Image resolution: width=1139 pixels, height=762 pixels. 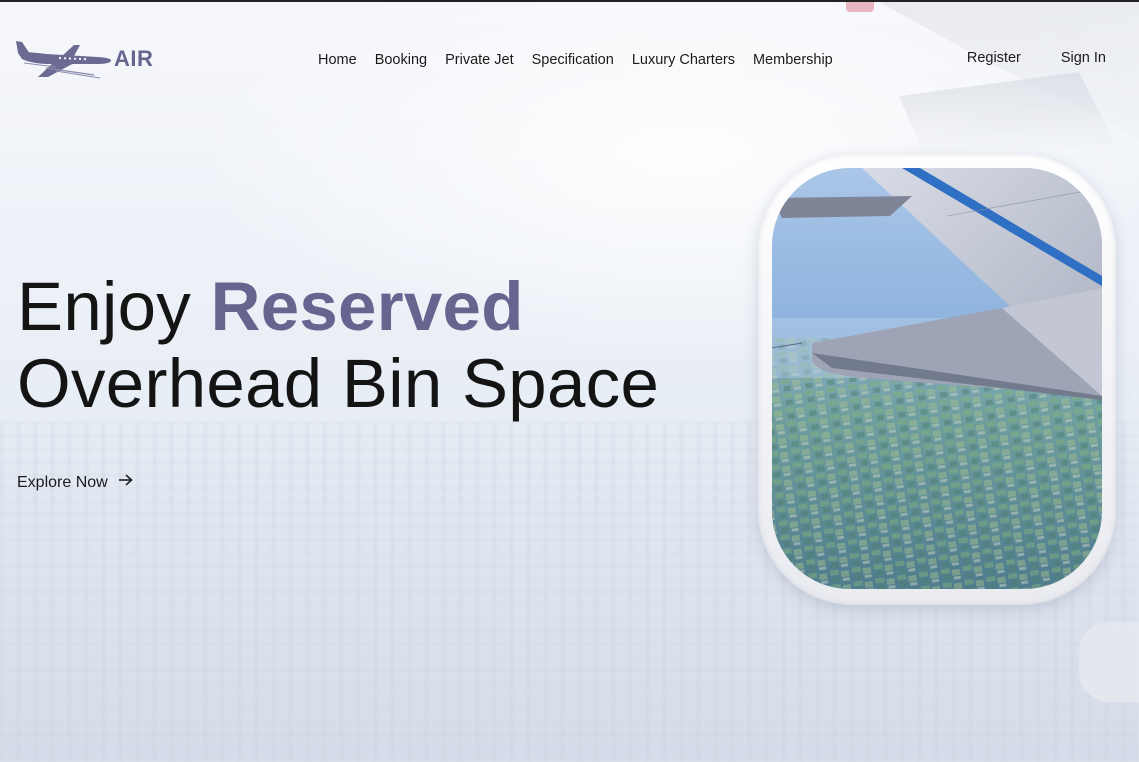 I want to click on background-engine-image, so click(x=1109, y=662).